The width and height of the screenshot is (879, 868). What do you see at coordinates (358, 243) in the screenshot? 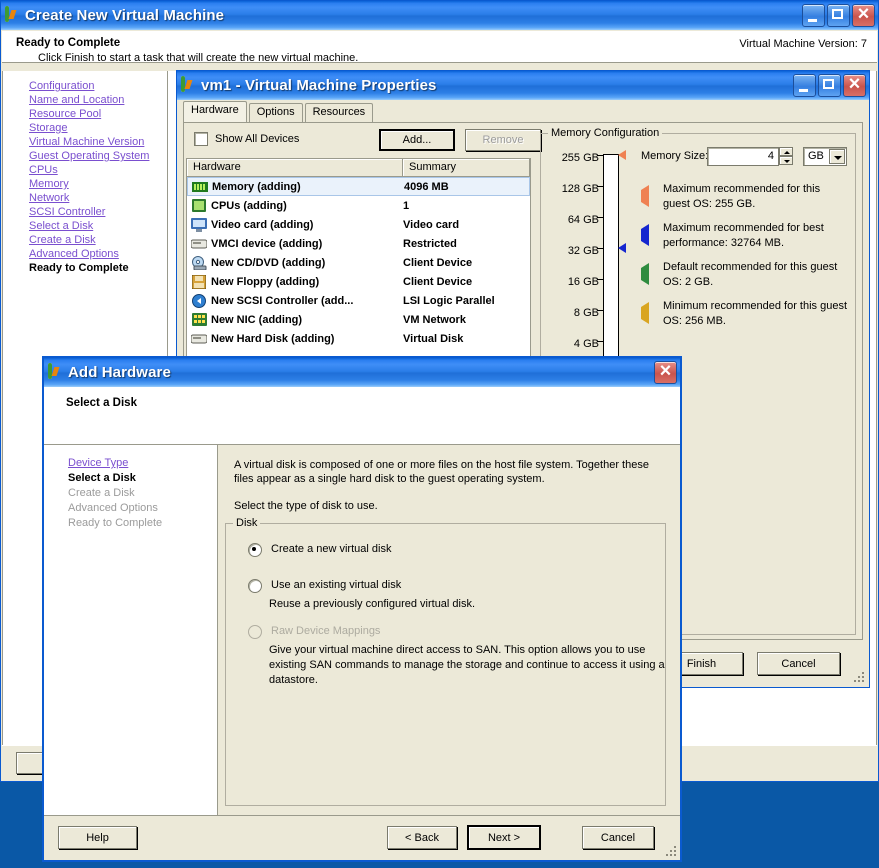
I see `table-row: VMCI device (adding) Restricted` at bounding box center [358, 243].